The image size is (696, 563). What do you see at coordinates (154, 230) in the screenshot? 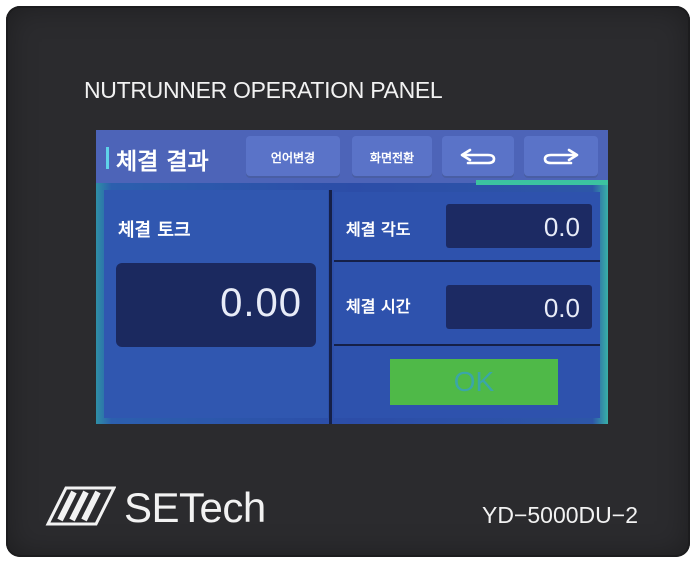
I see `torque-label: 체결 토크` at bounding box center [154, 230].